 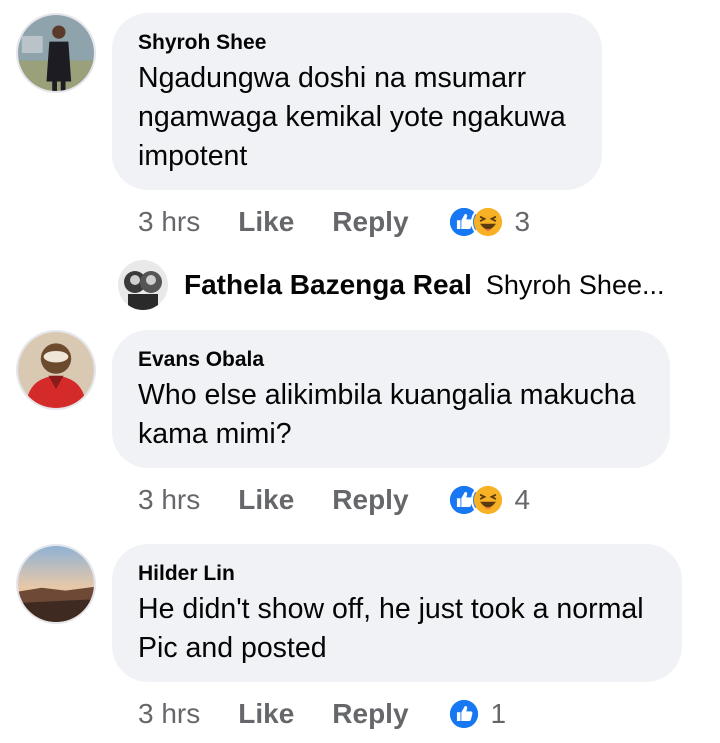 I want to click on comment-actions: 3 hrs Like Reply 3, so click(x=334, y=222).